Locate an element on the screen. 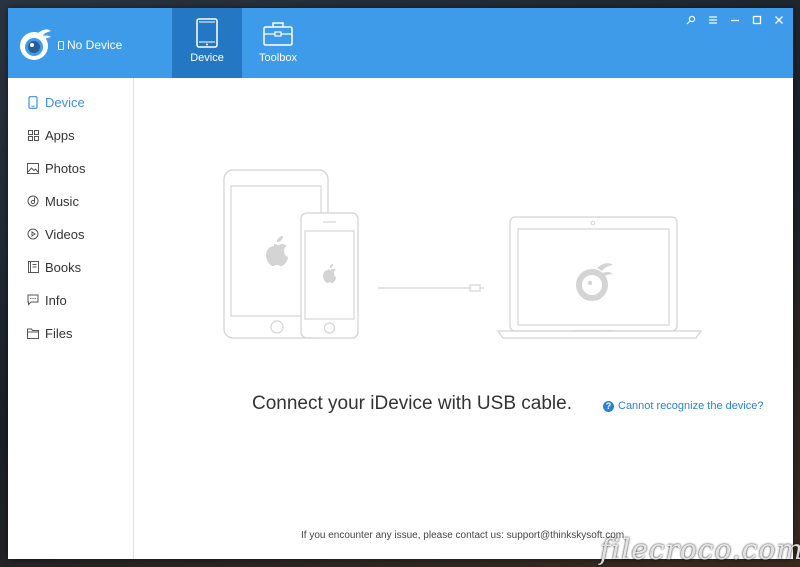 The width and height of the screenshot is (800, 567). tab-toolbox-label: Toolbox is located at coordinates (278, 58).